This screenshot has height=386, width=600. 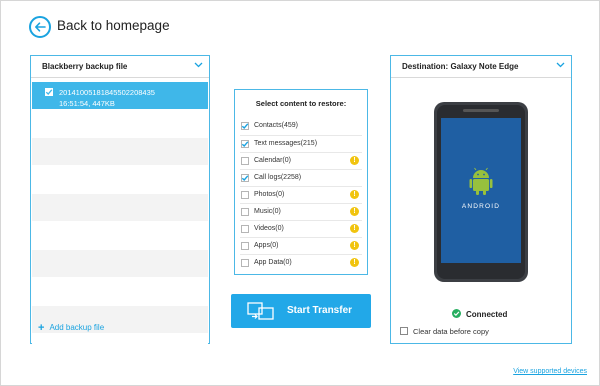 I want to click on source-panel-title: Blackberry backup file, so click(x=85, y=66).